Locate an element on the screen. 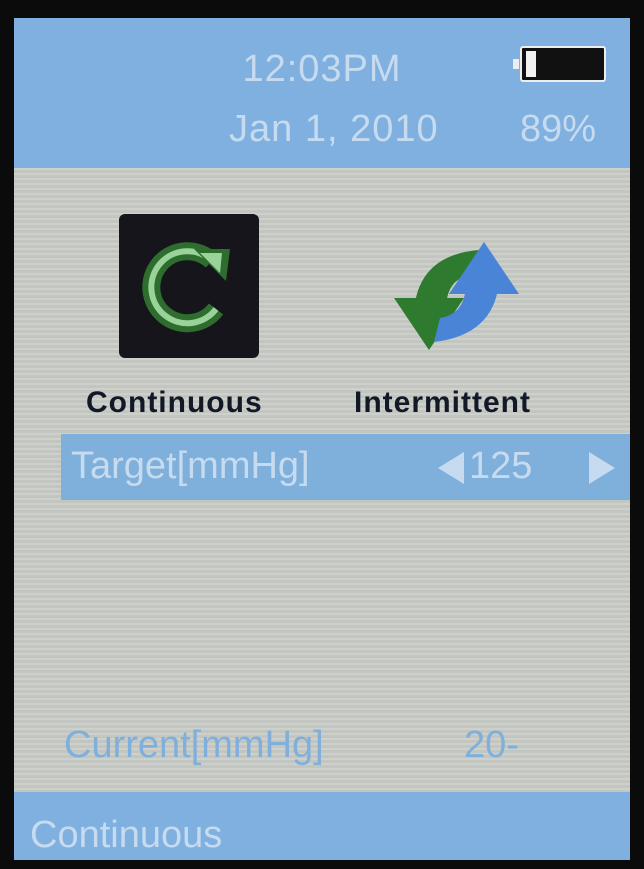  clock-date: Jan 1, 2010 is located at coordinates (334, 129).